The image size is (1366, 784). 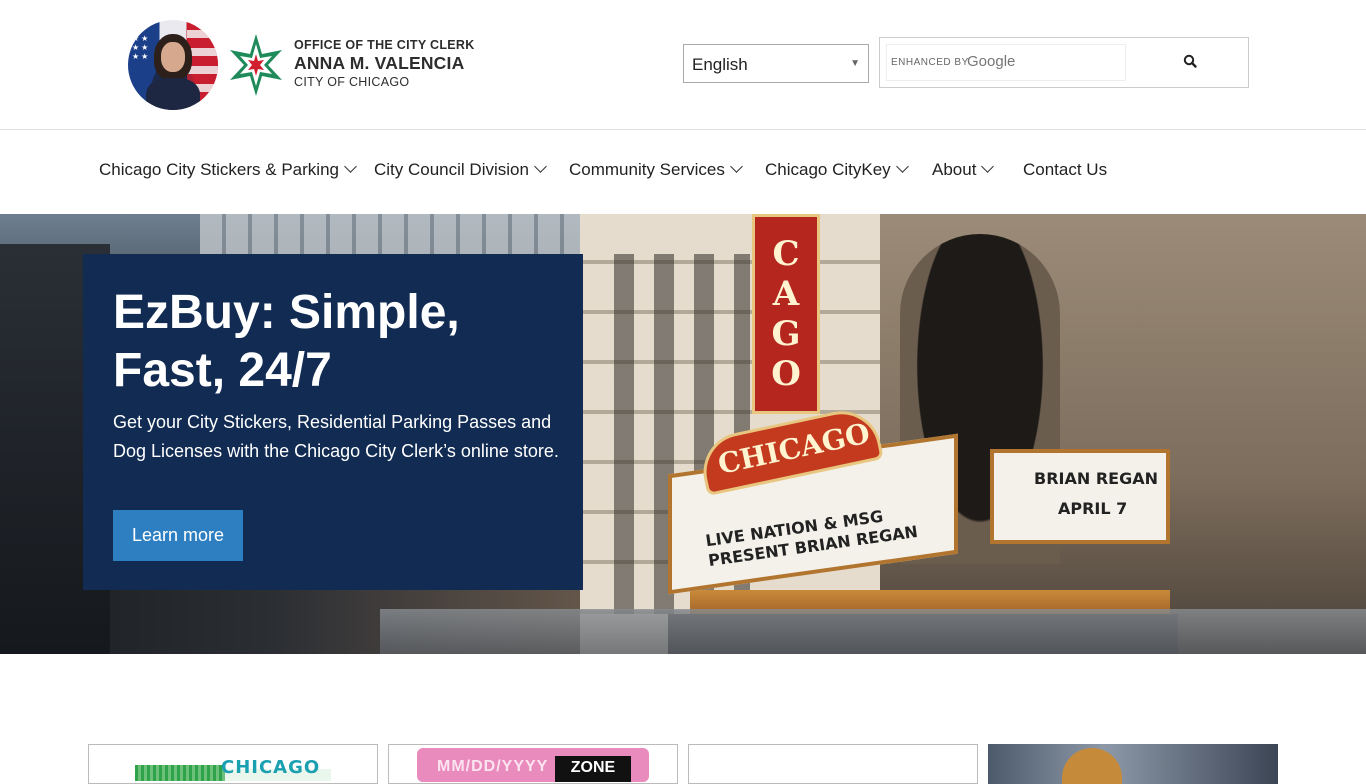 What do you see at coordinates (1096, 478) in the screenshot?
I see `hero-photo-marquee-text-right-1: BRIAN REGAN` at bounding box center [1096, 478].